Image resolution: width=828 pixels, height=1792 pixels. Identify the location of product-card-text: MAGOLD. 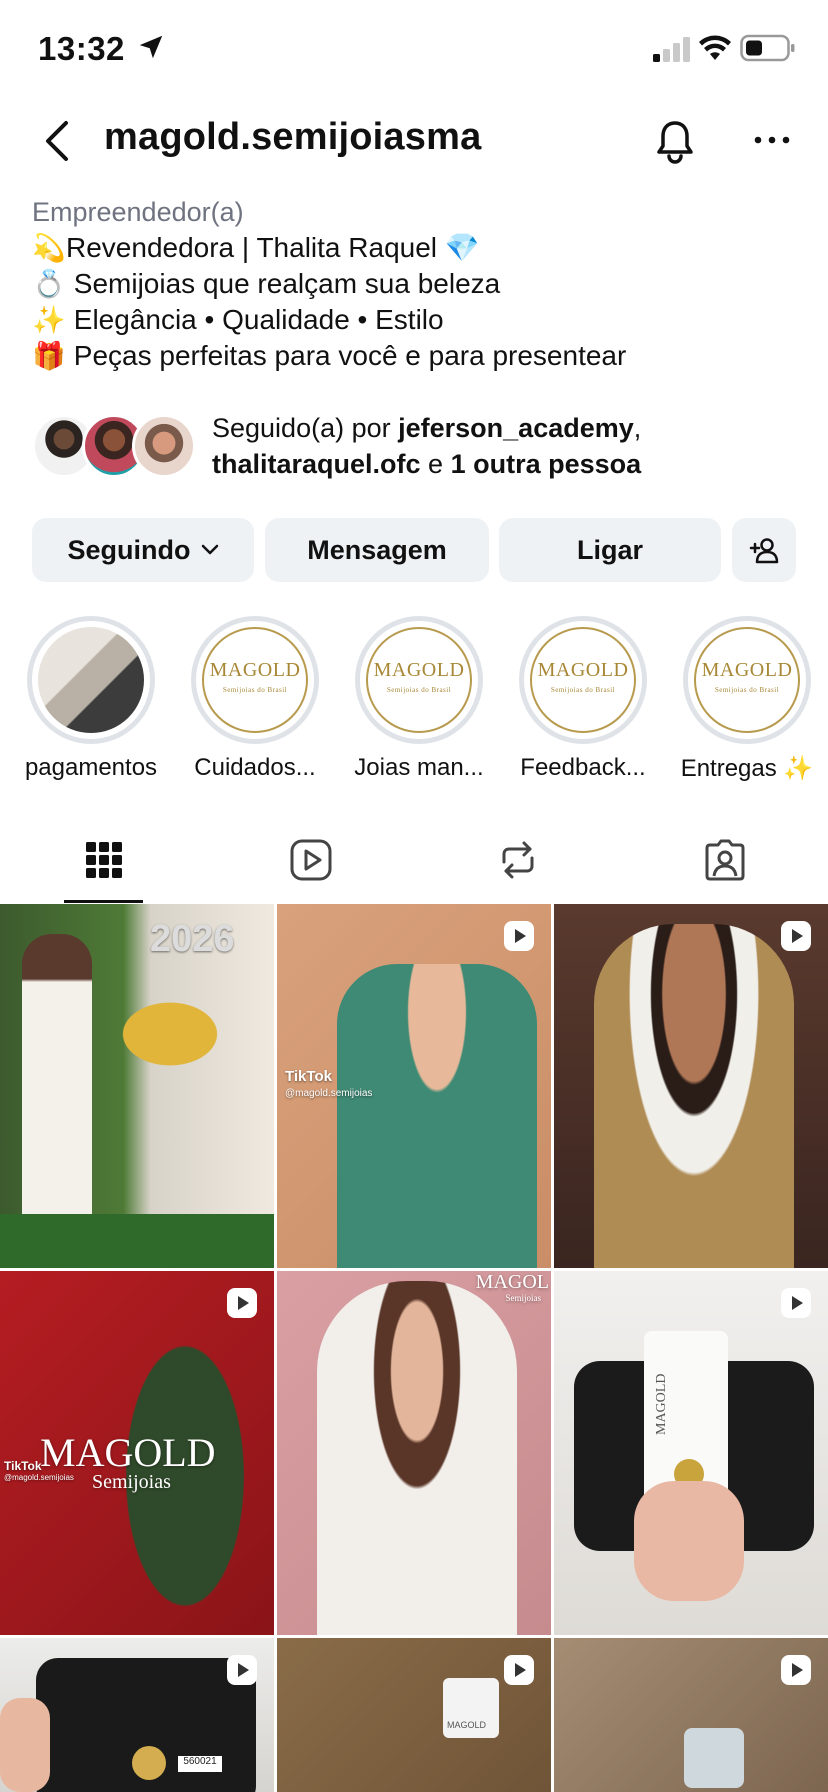
(661, 1404).